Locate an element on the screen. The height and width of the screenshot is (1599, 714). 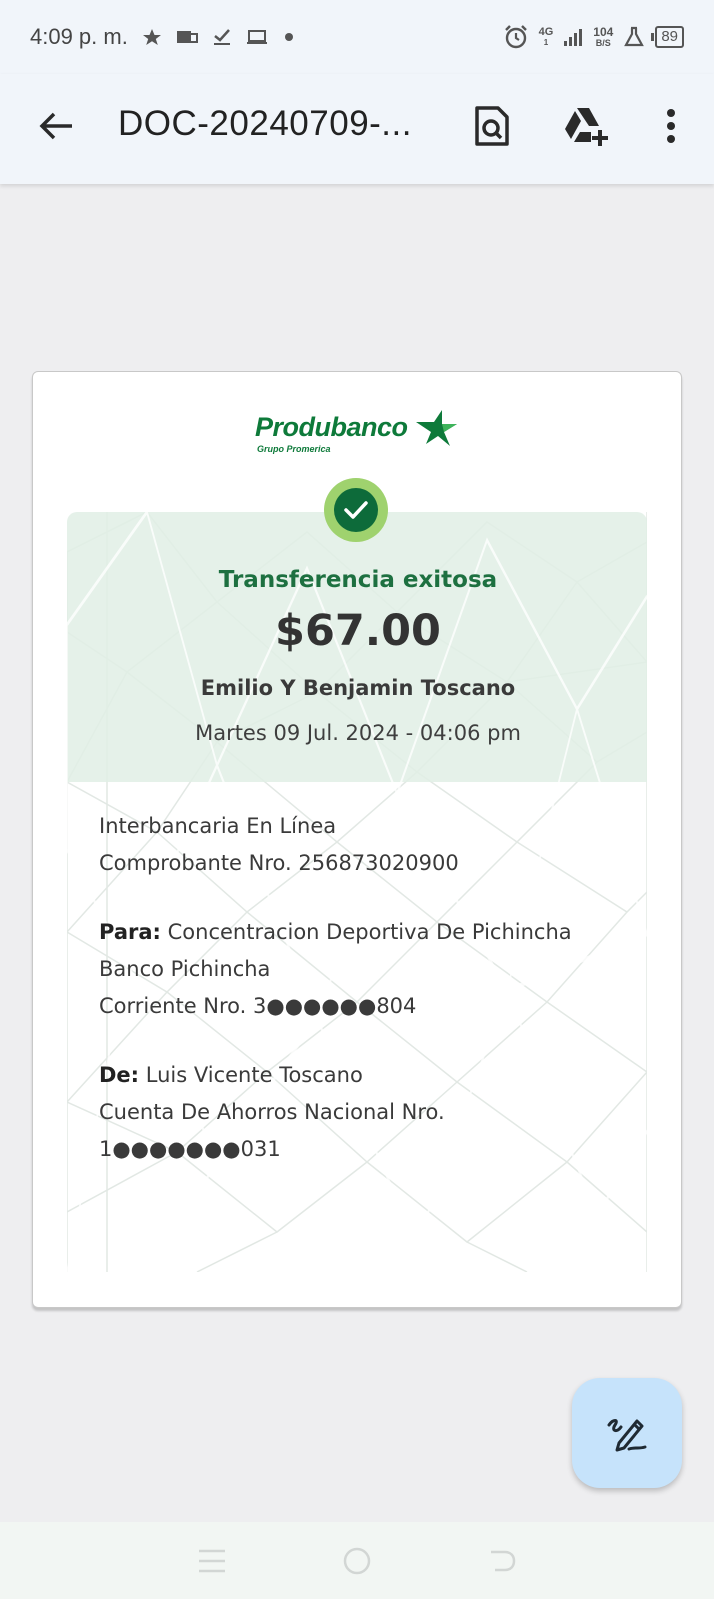
to-label: Para: is located at coordinates (130, 932).